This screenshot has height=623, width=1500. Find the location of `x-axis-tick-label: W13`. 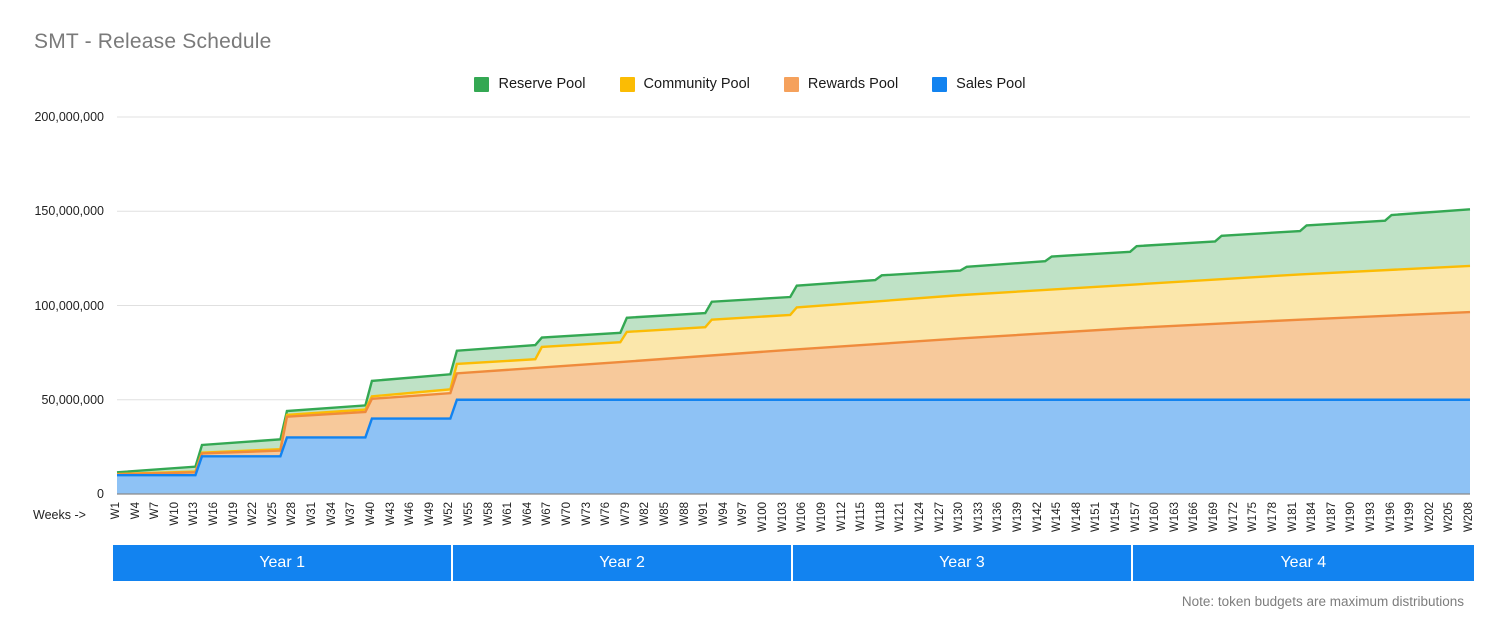

x-axis-tick-label: W13 is located at coordinates (194, 514).